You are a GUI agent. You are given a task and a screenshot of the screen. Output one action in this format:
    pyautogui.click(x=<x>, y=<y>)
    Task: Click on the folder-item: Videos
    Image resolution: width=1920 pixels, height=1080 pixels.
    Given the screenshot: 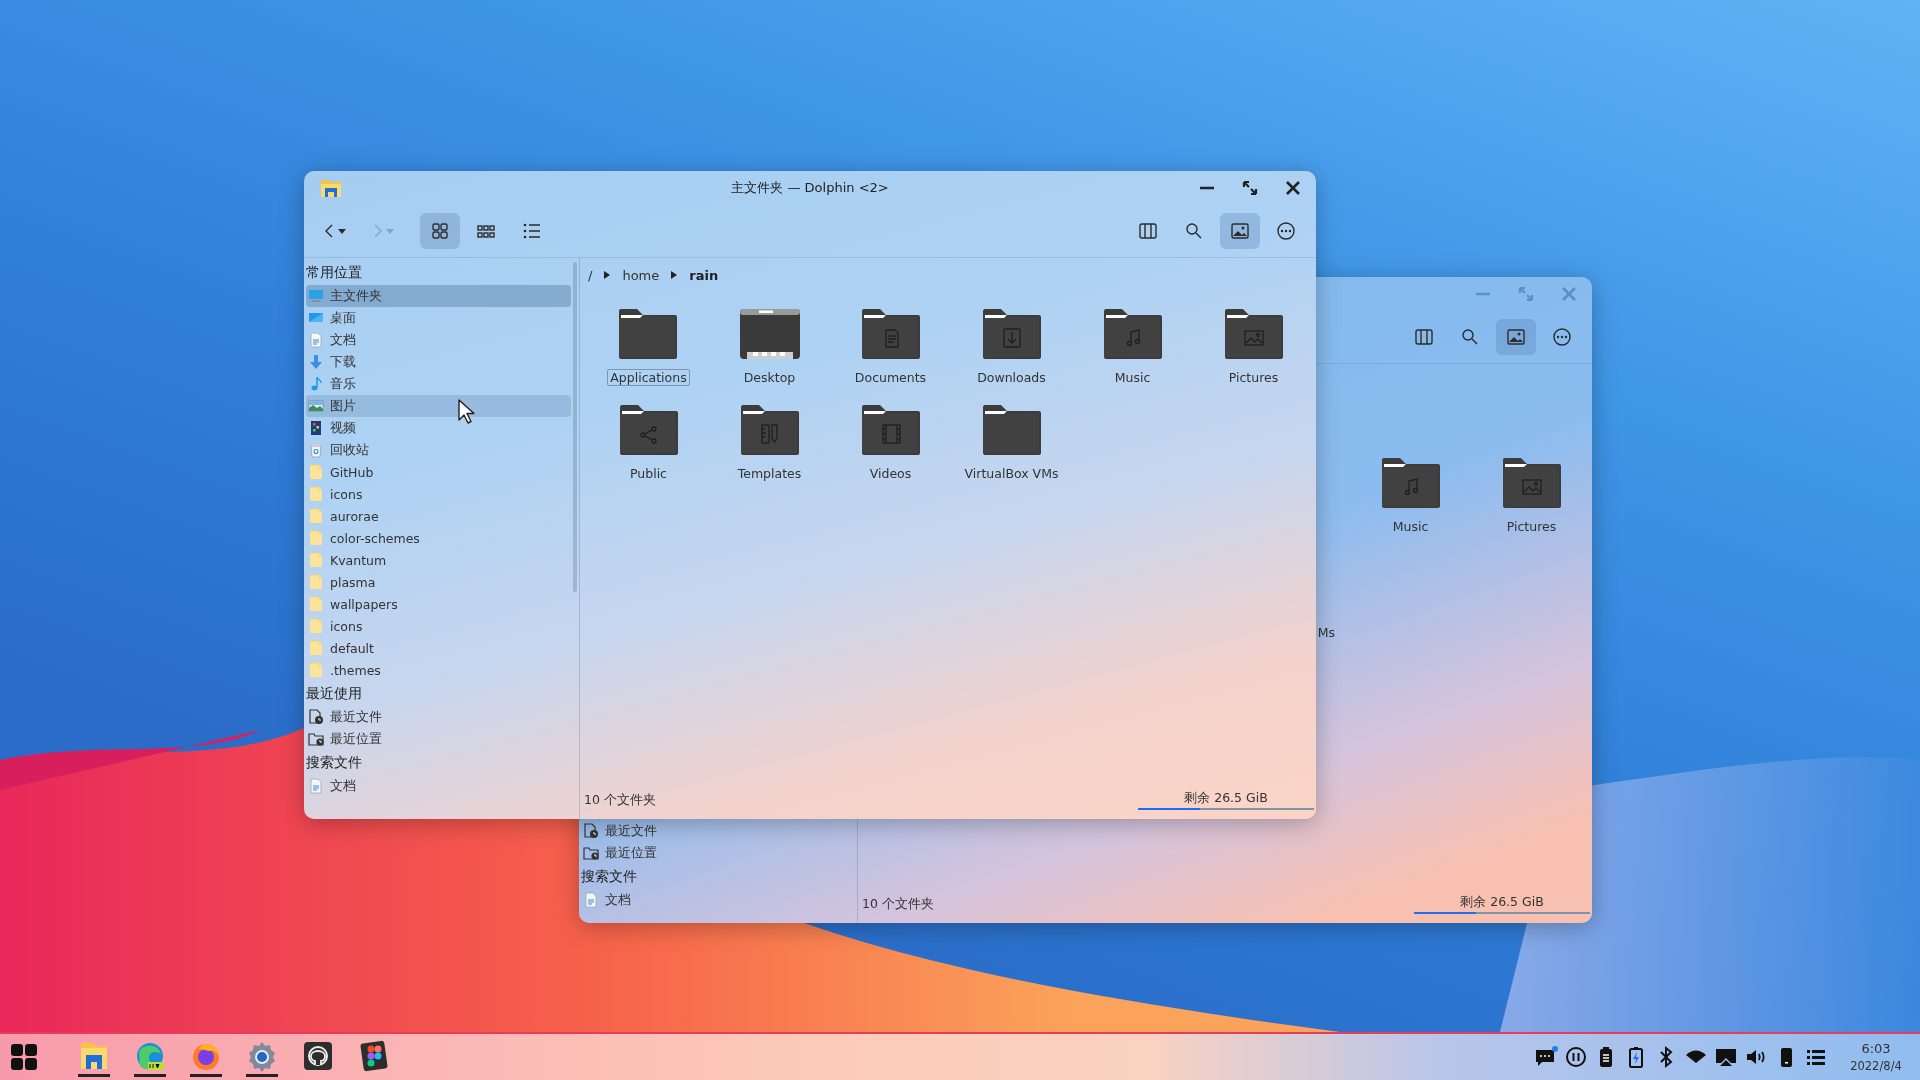 What is the action you would take?
    pyautogui.click(x=890, y=447)
    